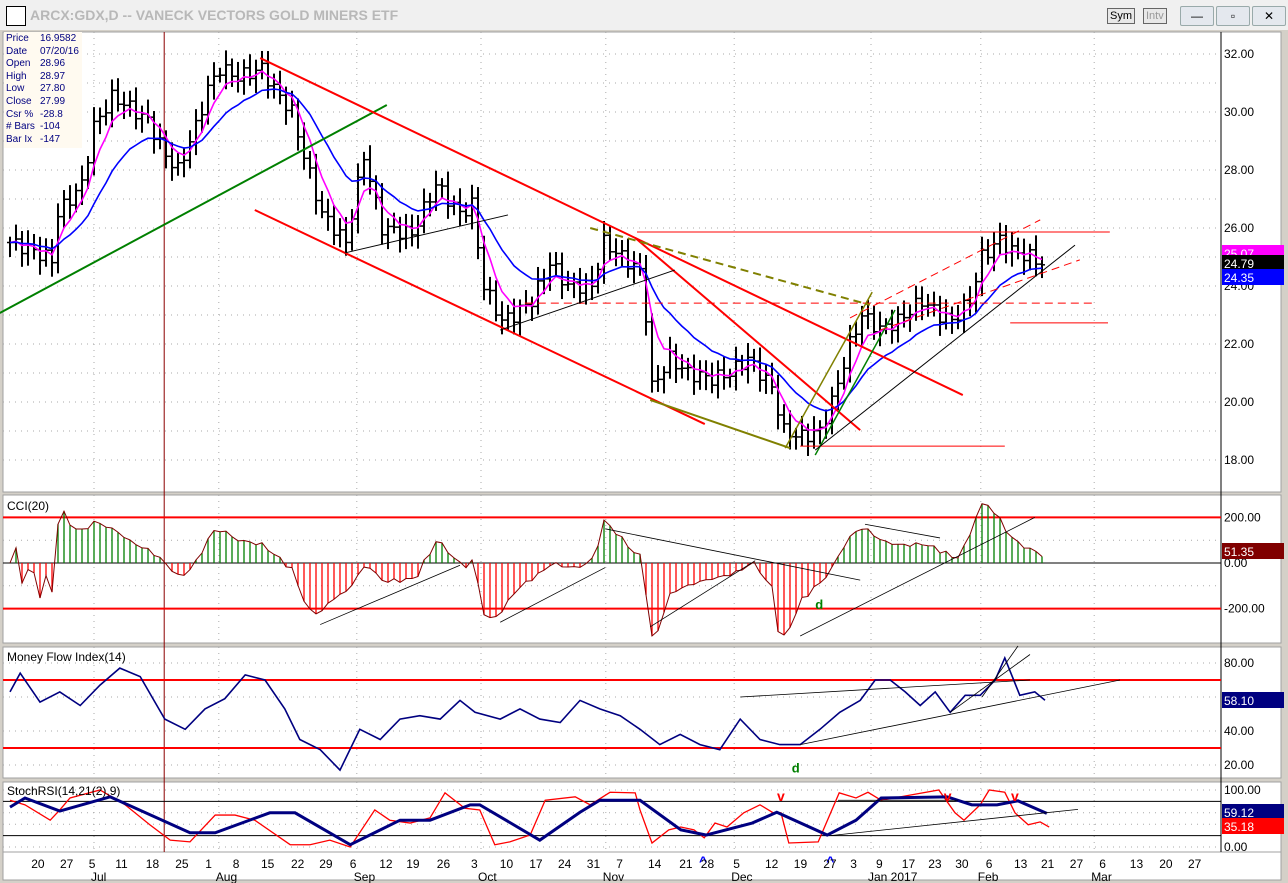 This screenshot has height=883, width=1288. Describe the element at coordinates (1239, 278) in the screenshot. I see `slow-ma-value-tag: 24.35` at that location.